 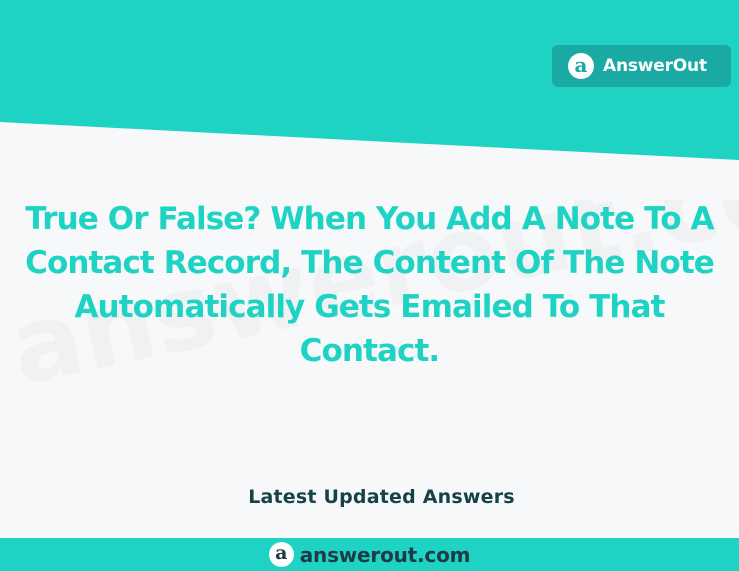 I want to click on footer-bar: a answerout.com, so click(x=369, y=554).